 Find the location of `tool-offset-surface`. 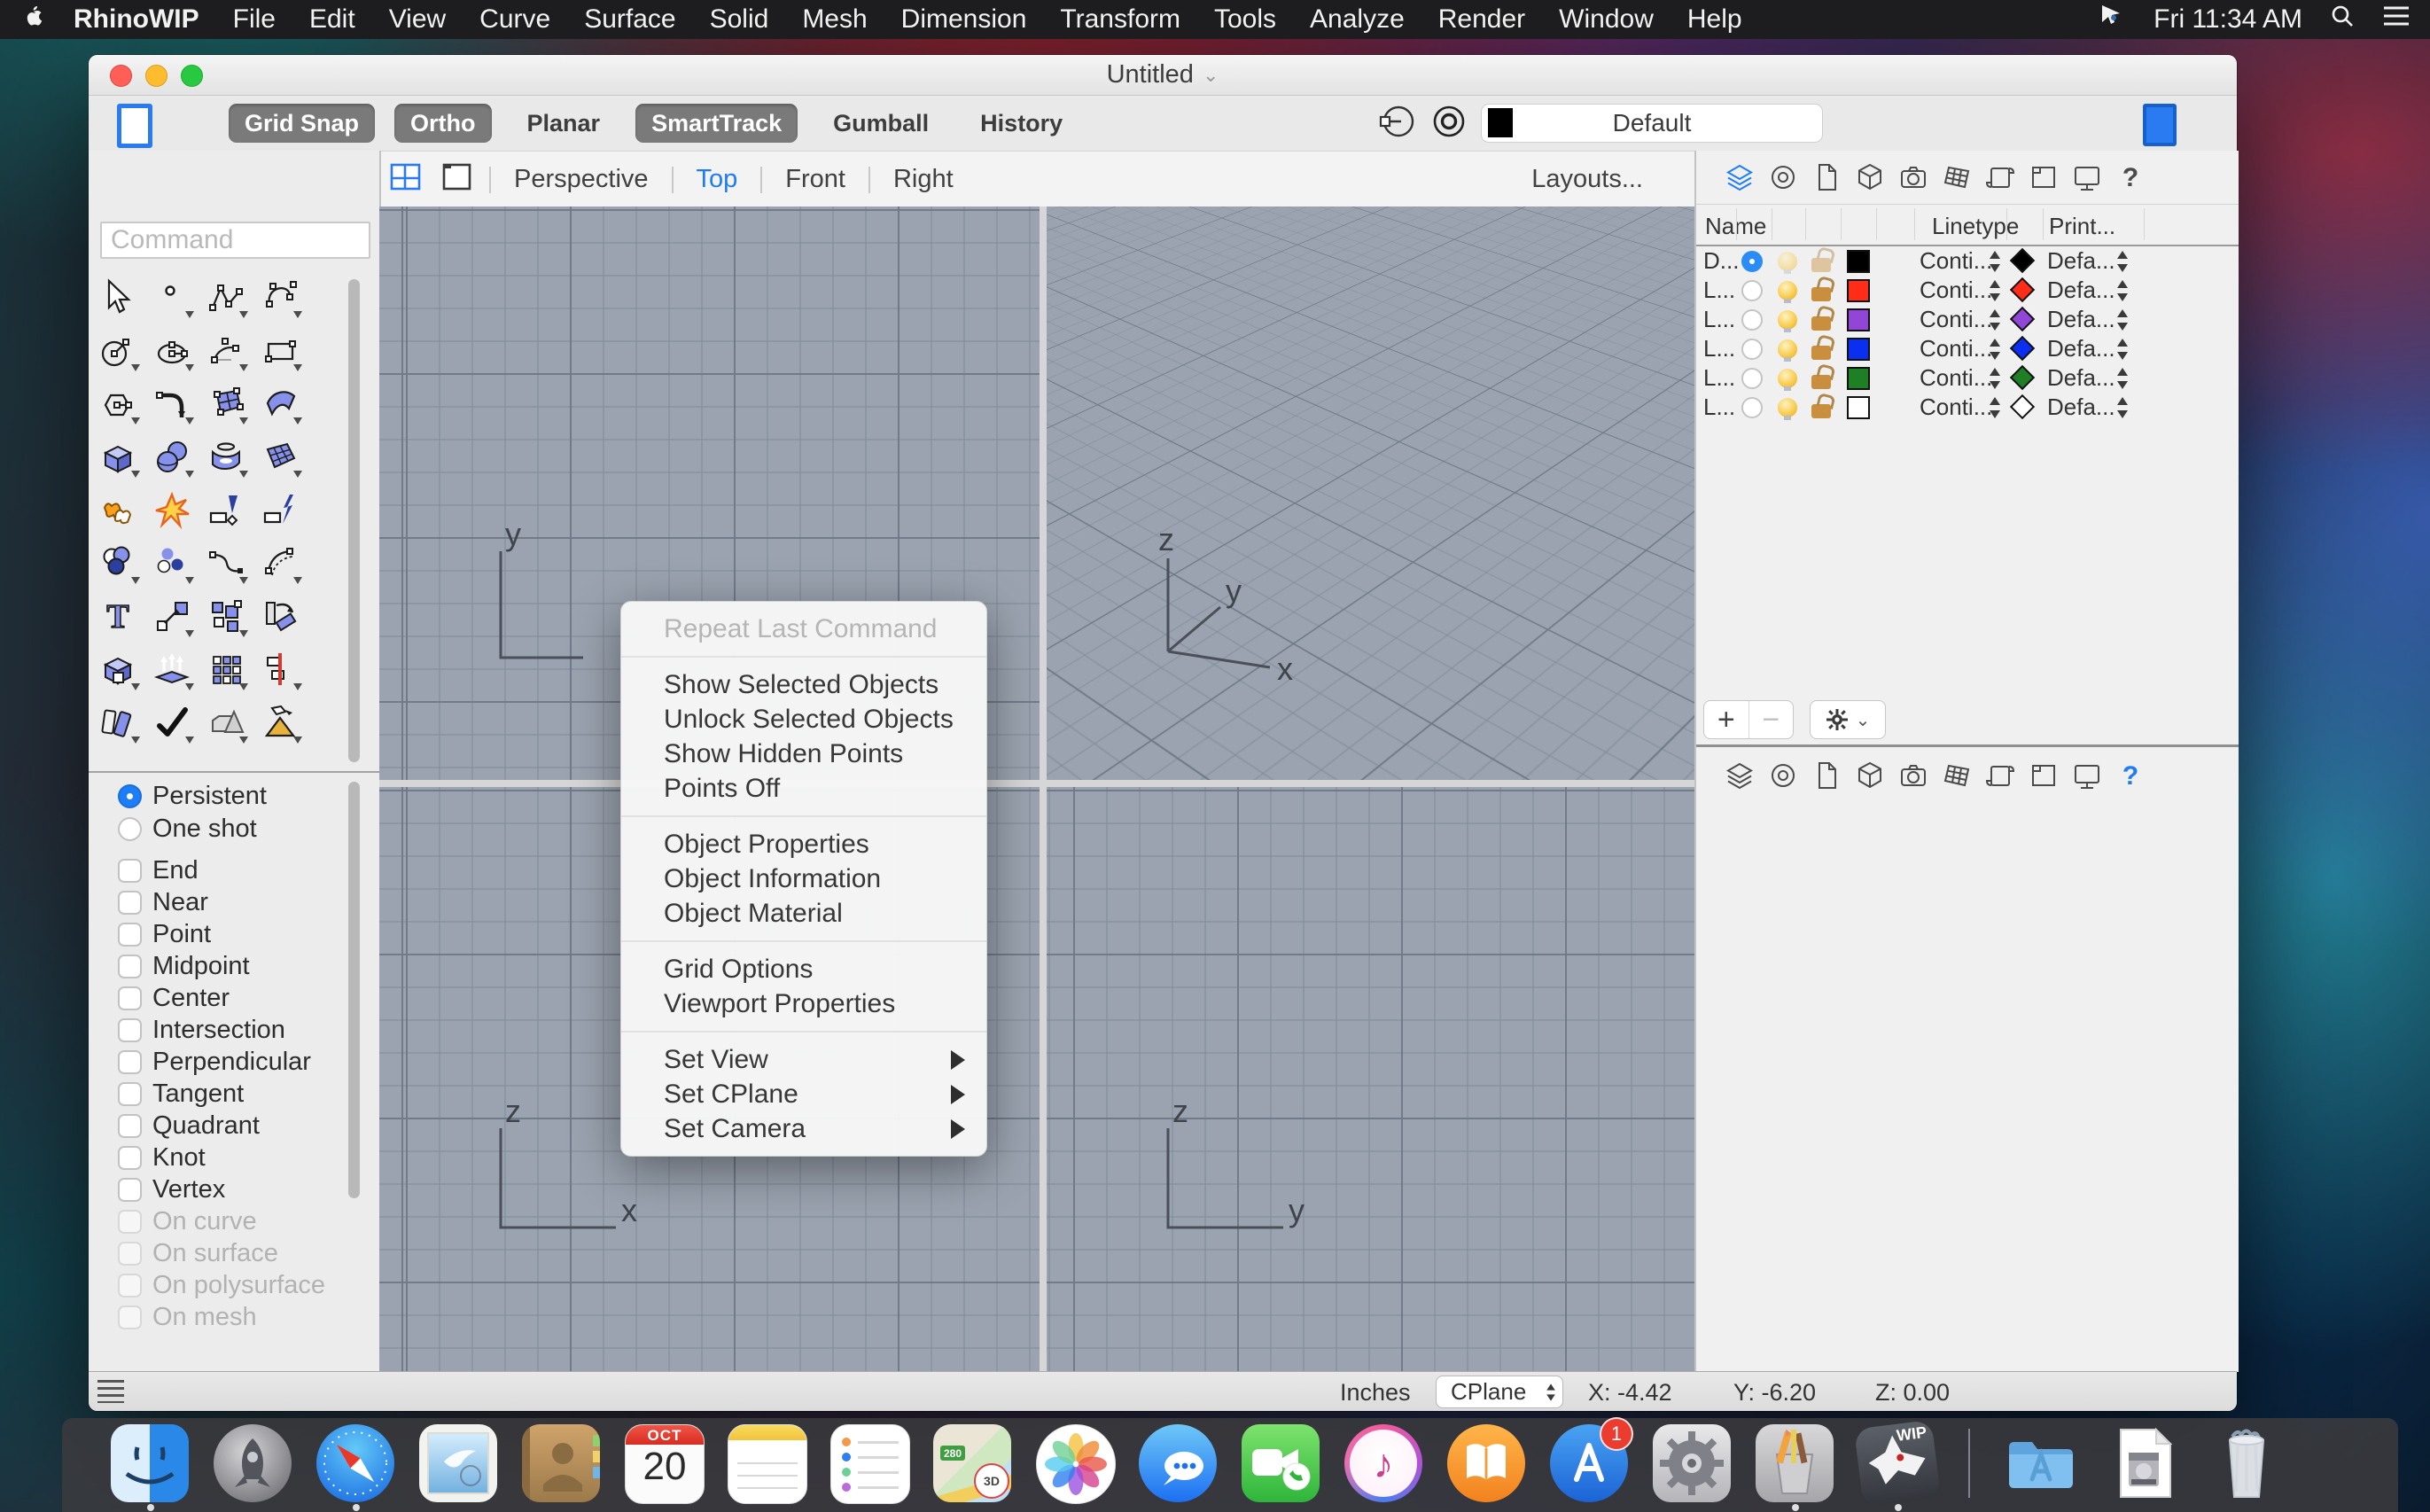

tool-offset-surface is located at coordinates (117, 722).